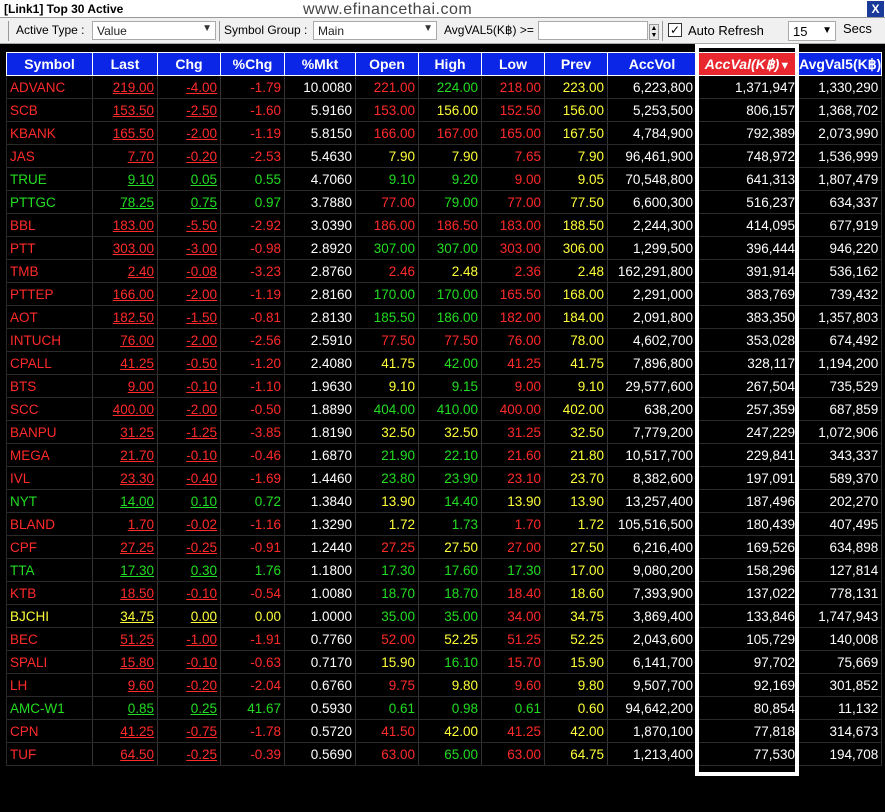  I want to click on cell-symbol: SCB, so click(49, 110).